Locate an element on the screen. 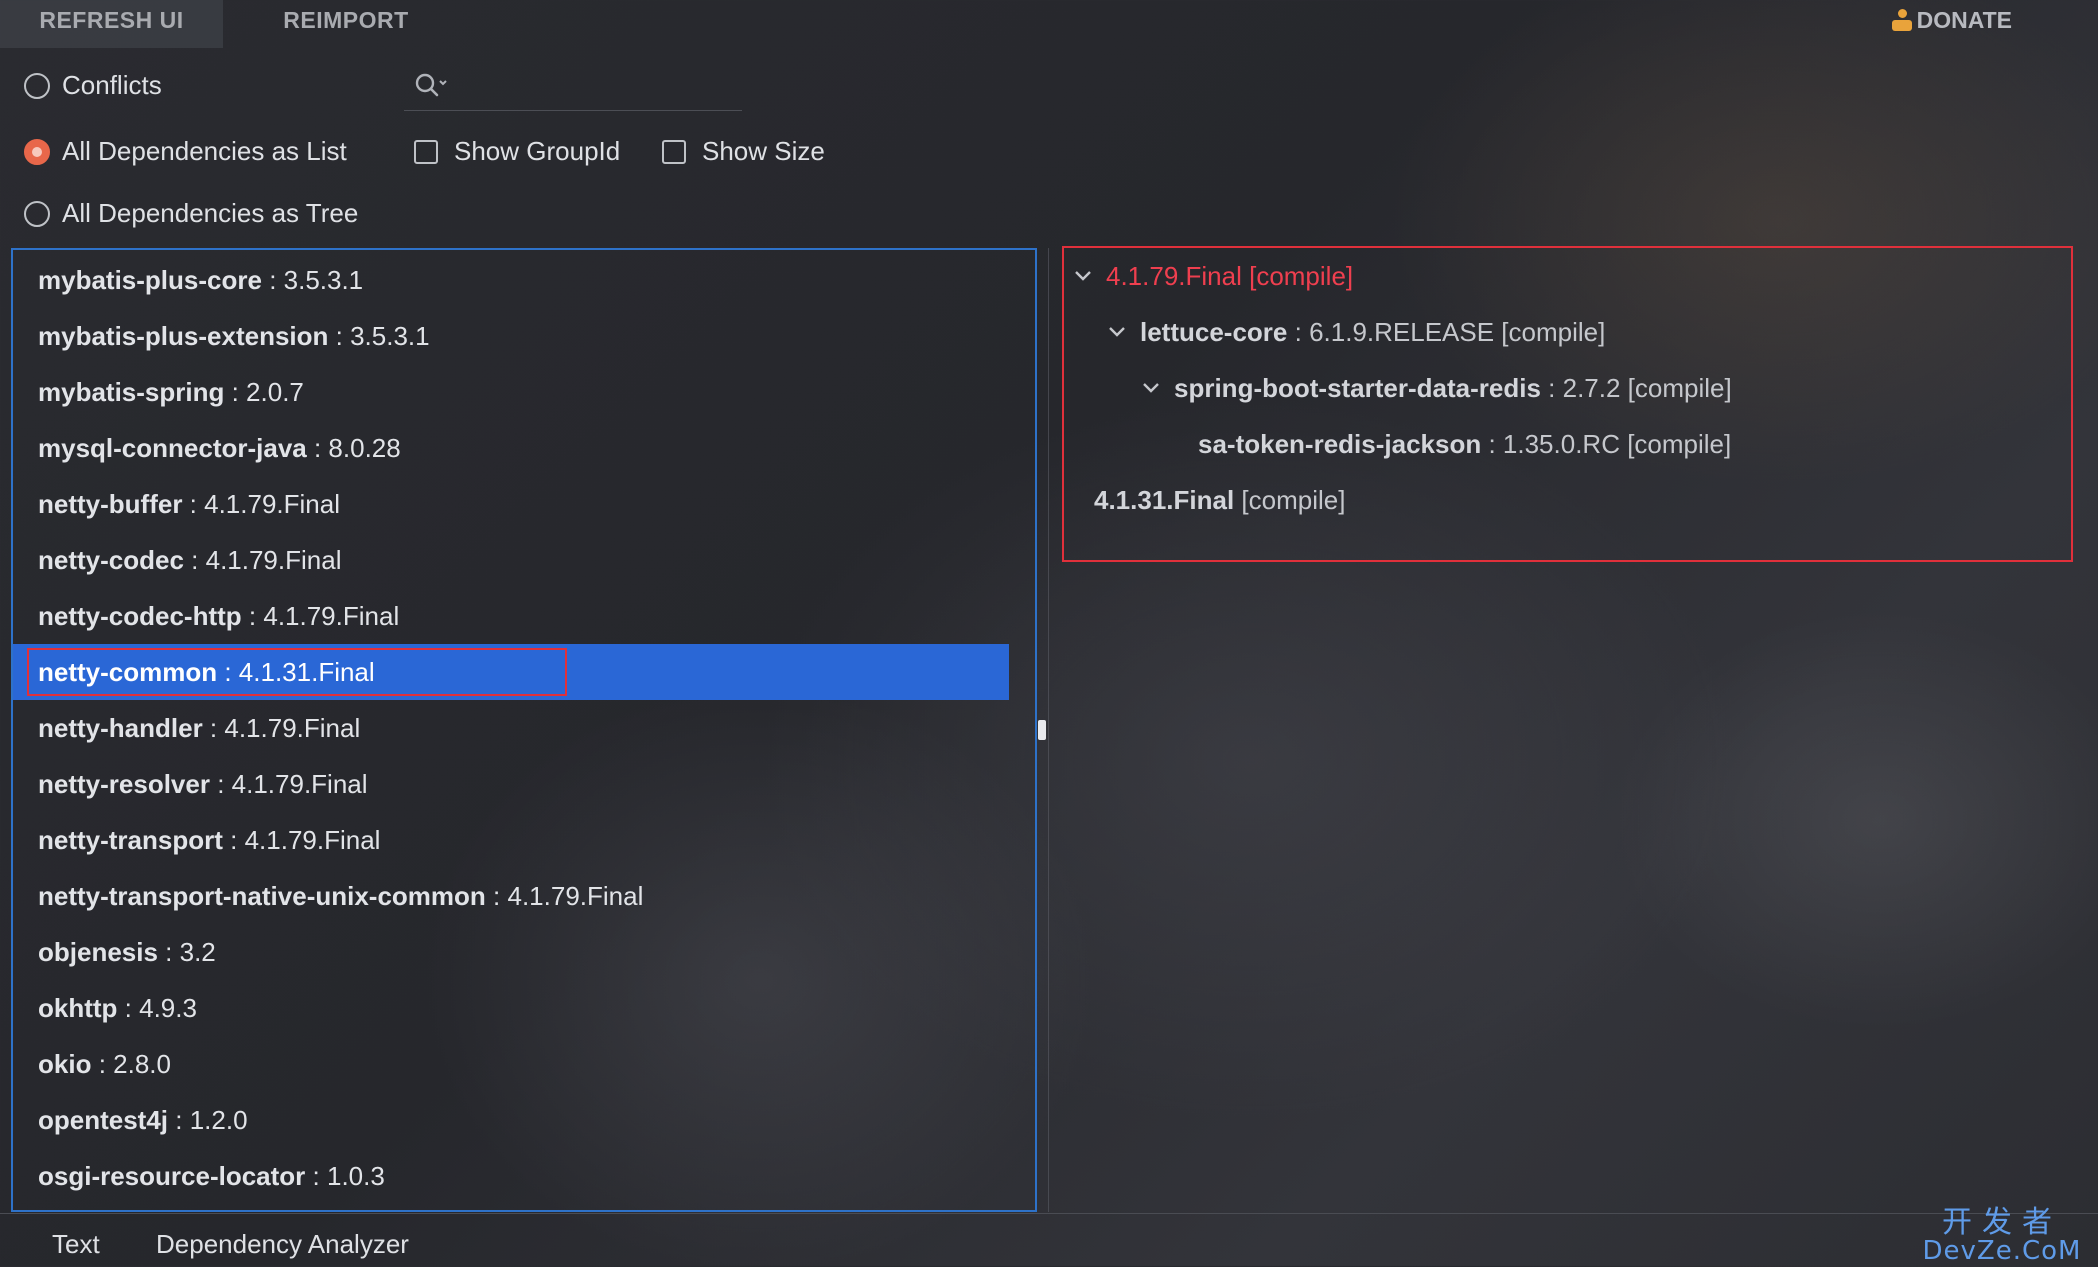 Image resolution: width=2098 pixels, height=1267 pixels. dependency-name: netty-buffer is located at coordinates (110, 504).